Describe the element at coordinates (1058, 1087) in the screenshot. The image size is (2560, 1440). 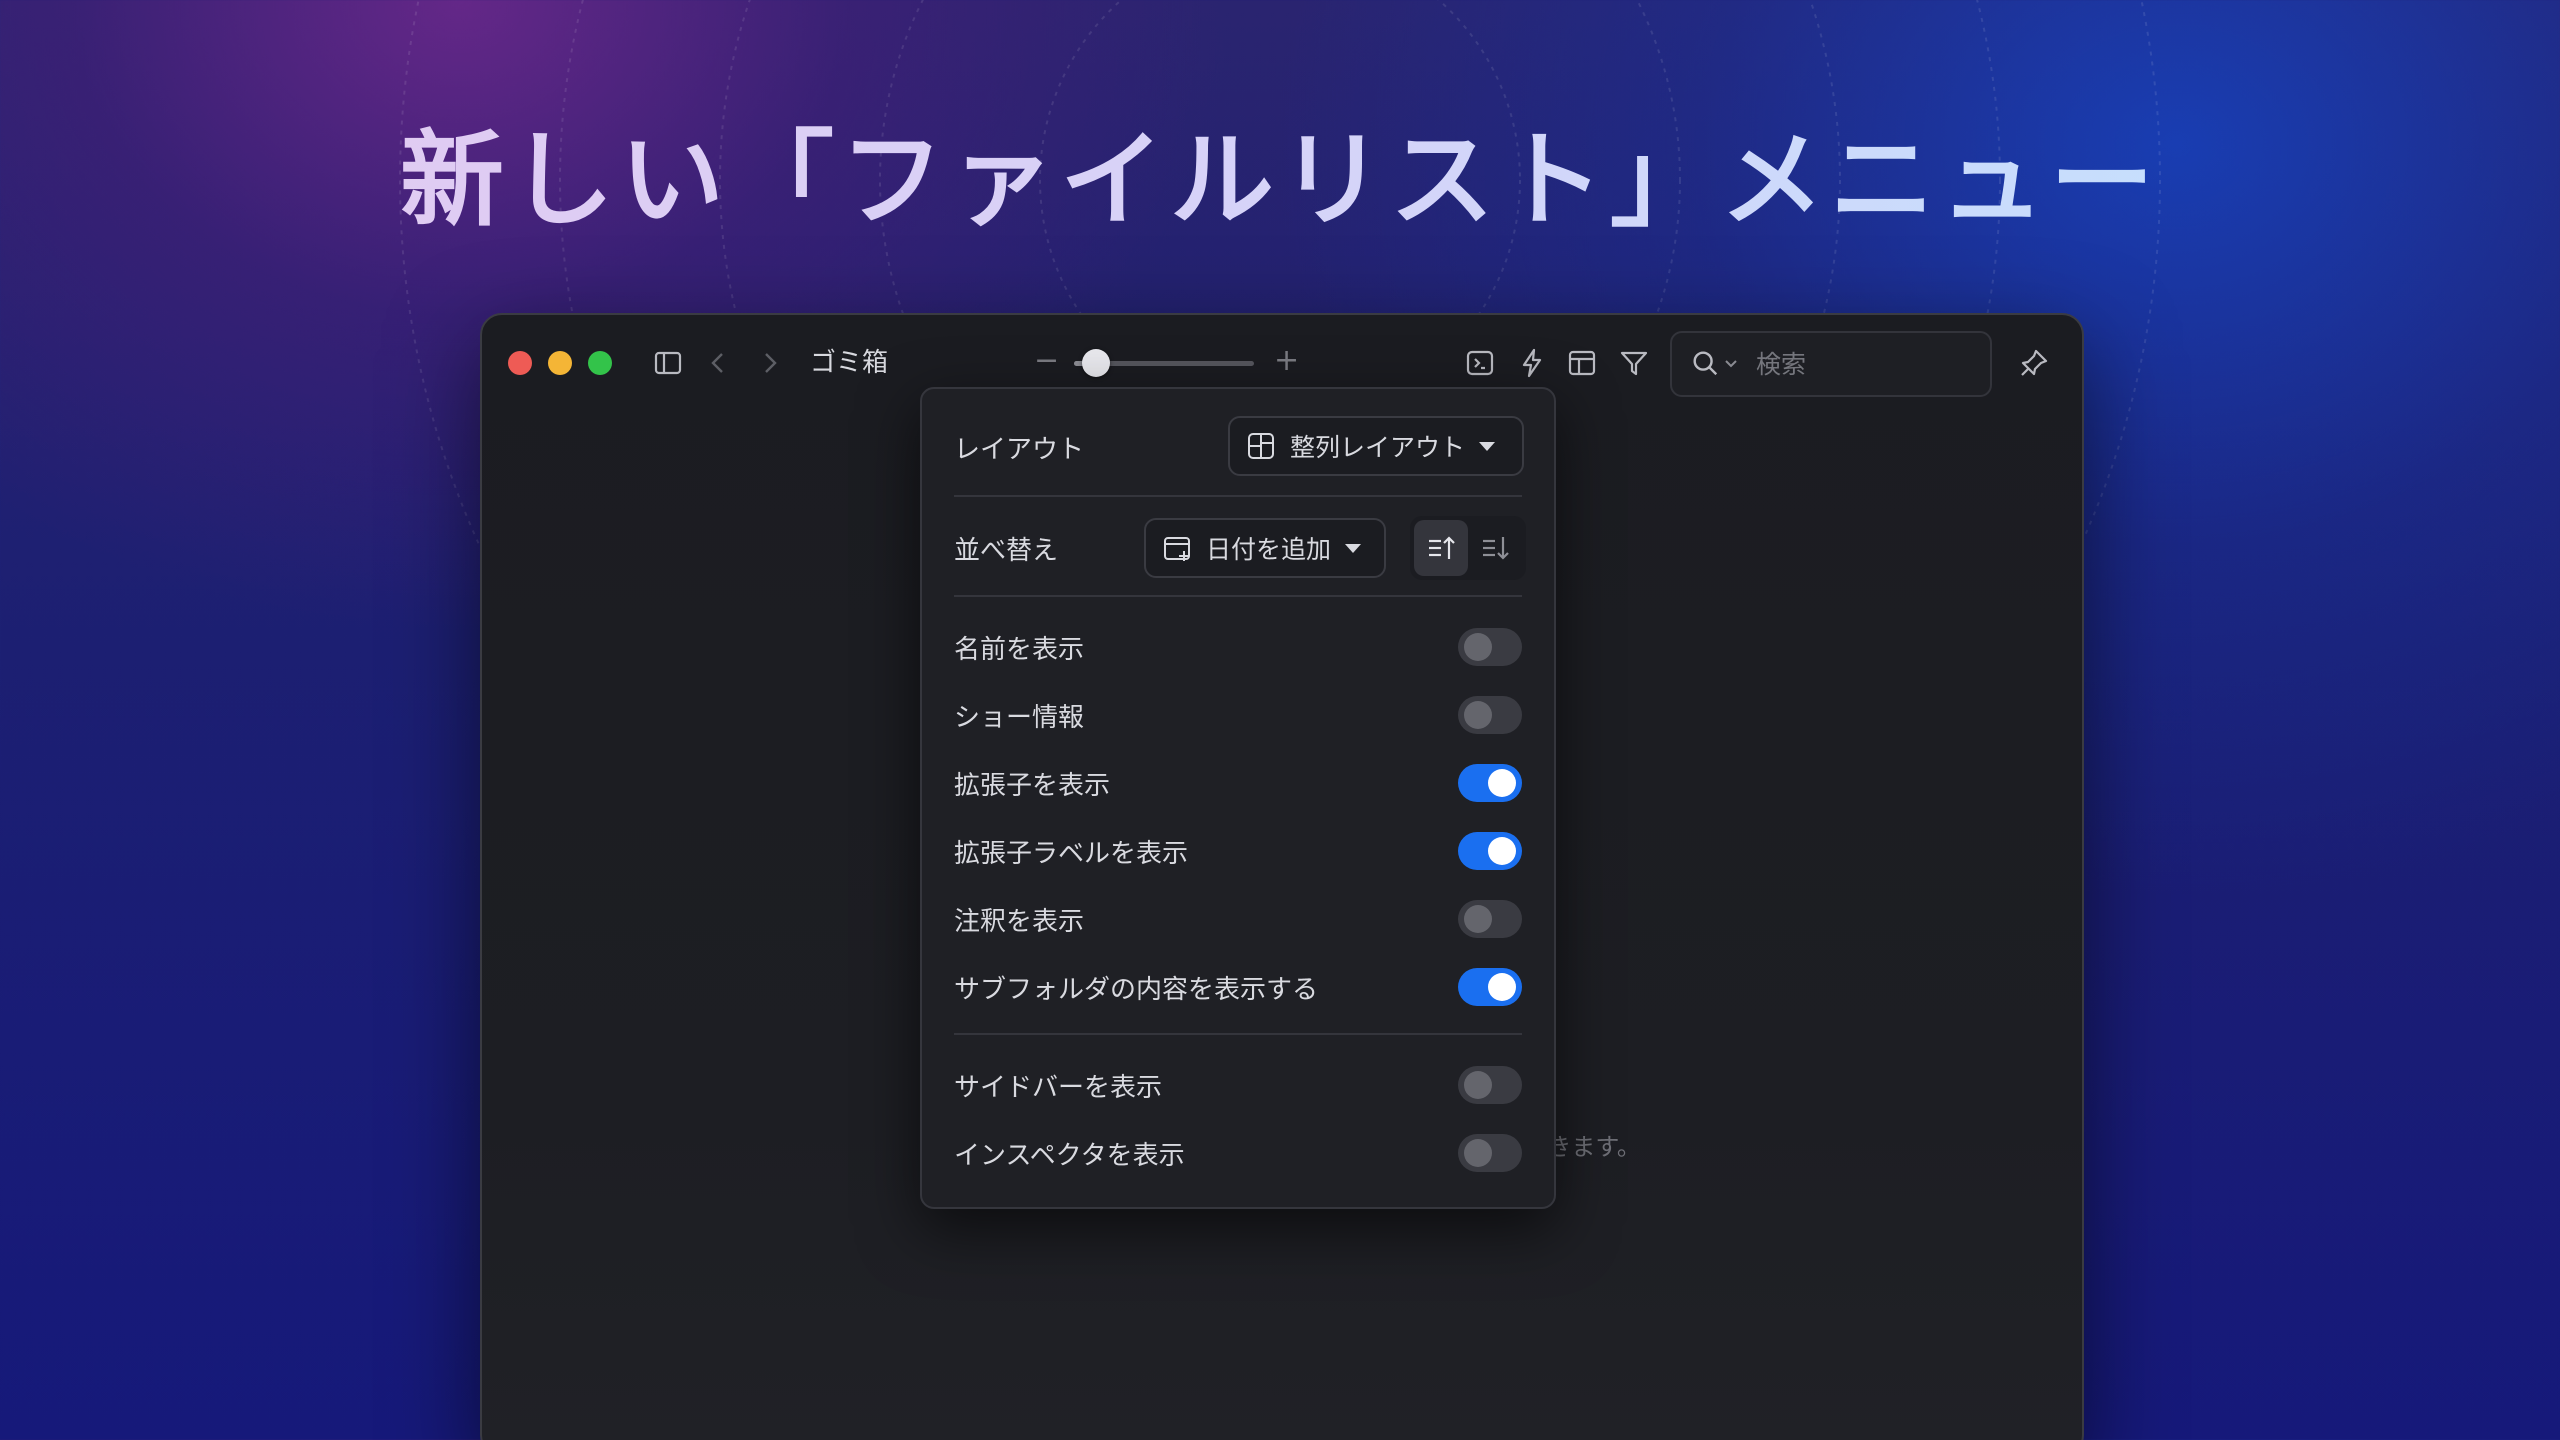
I see `toggle-label: サイドバーを表示` at that location.